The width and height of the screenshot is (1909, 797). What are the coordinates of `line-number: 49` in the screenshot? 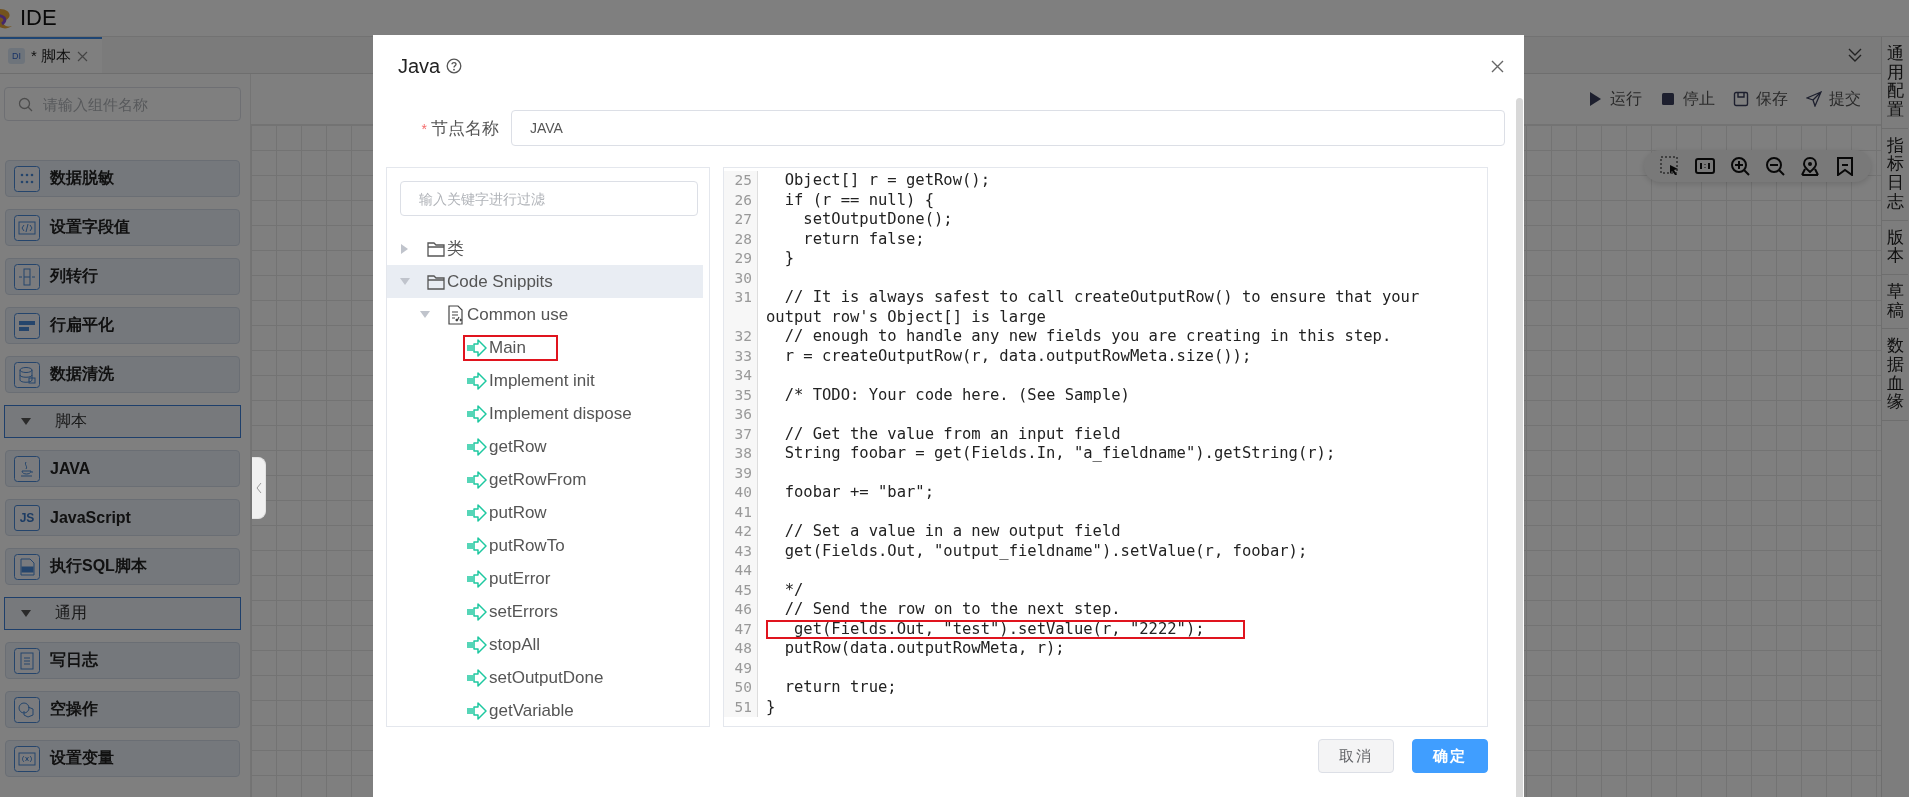 It's located at (741, 668).